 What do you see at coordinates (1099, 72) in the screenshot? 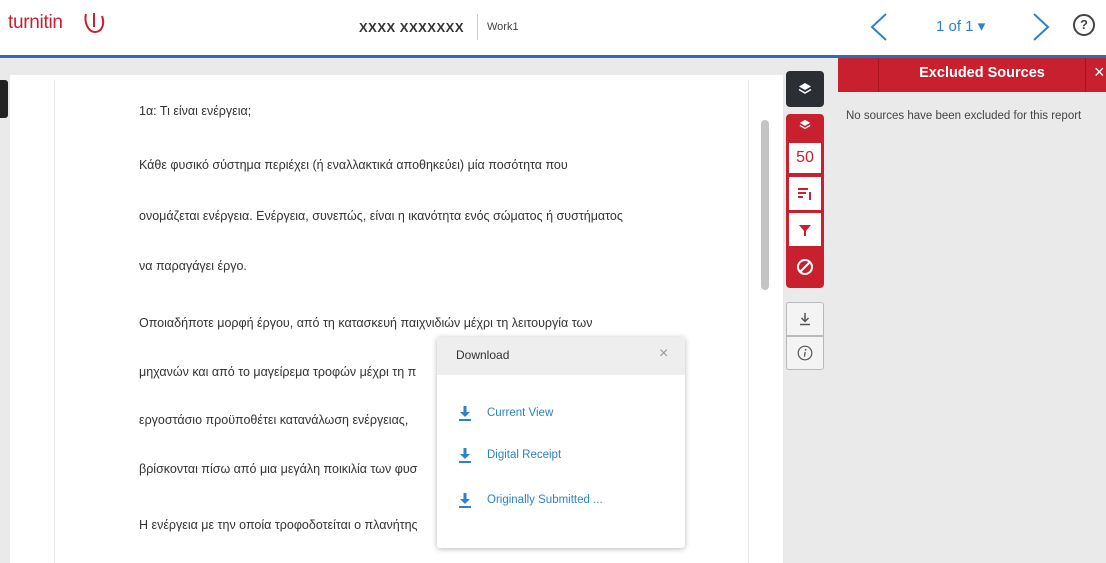
I see `close-panel-icon: ×` at bounding box center [1099, 72].